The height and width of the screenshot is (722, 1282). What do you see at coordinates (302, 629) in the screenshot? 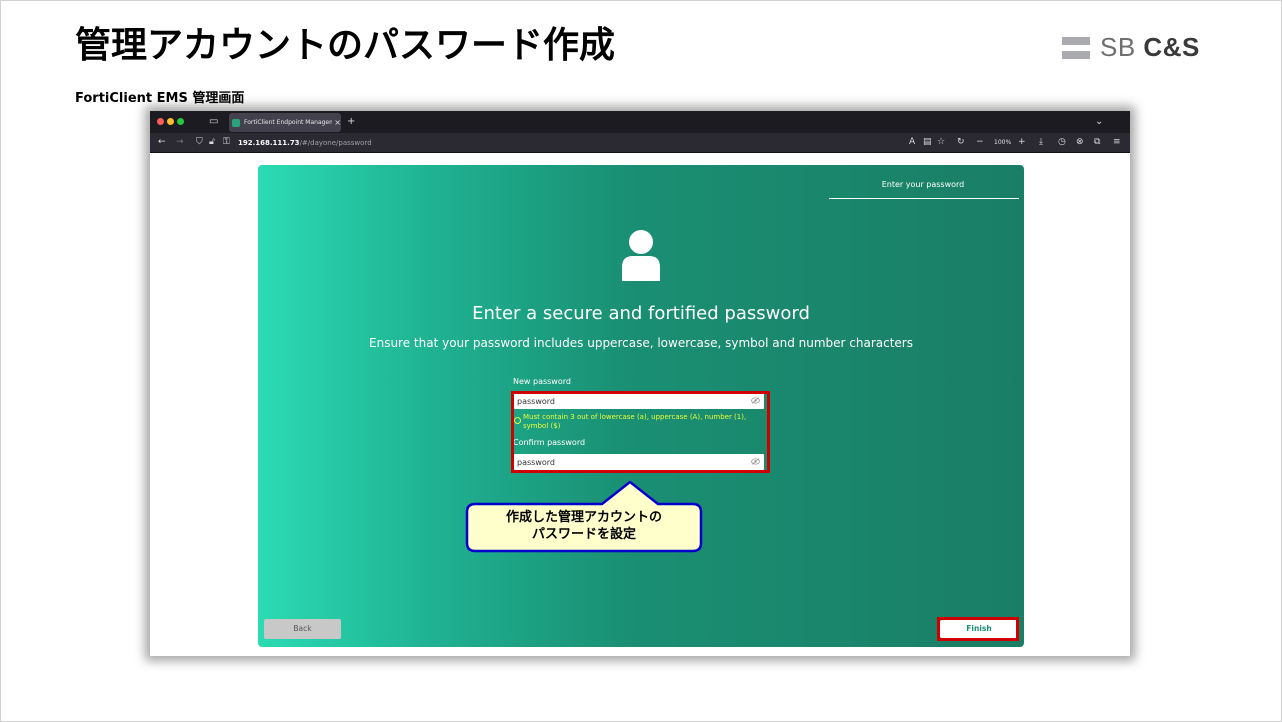
I see `back-button: Back` at bounding box center [302, 629].